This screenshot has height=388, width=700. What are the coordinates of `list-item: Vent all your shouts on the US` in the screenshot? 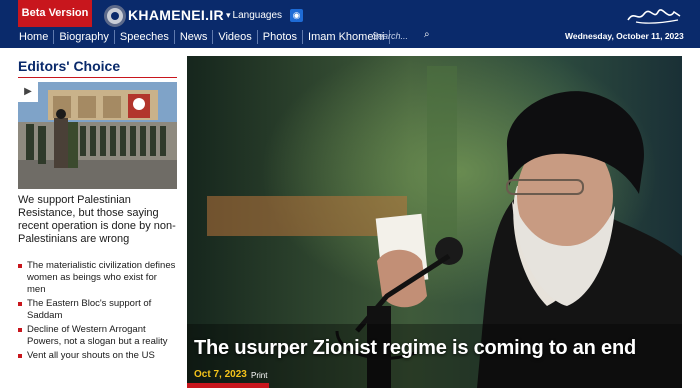 It's located at (98, 356).